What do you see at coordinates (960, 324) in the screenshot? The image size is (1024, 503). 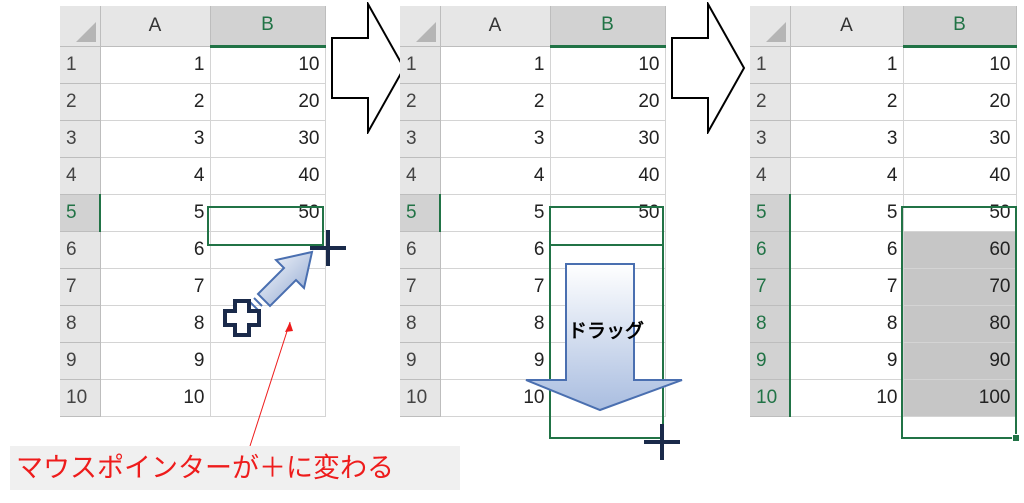 I see `cell-b: 80` at bounding box center [960, 324].